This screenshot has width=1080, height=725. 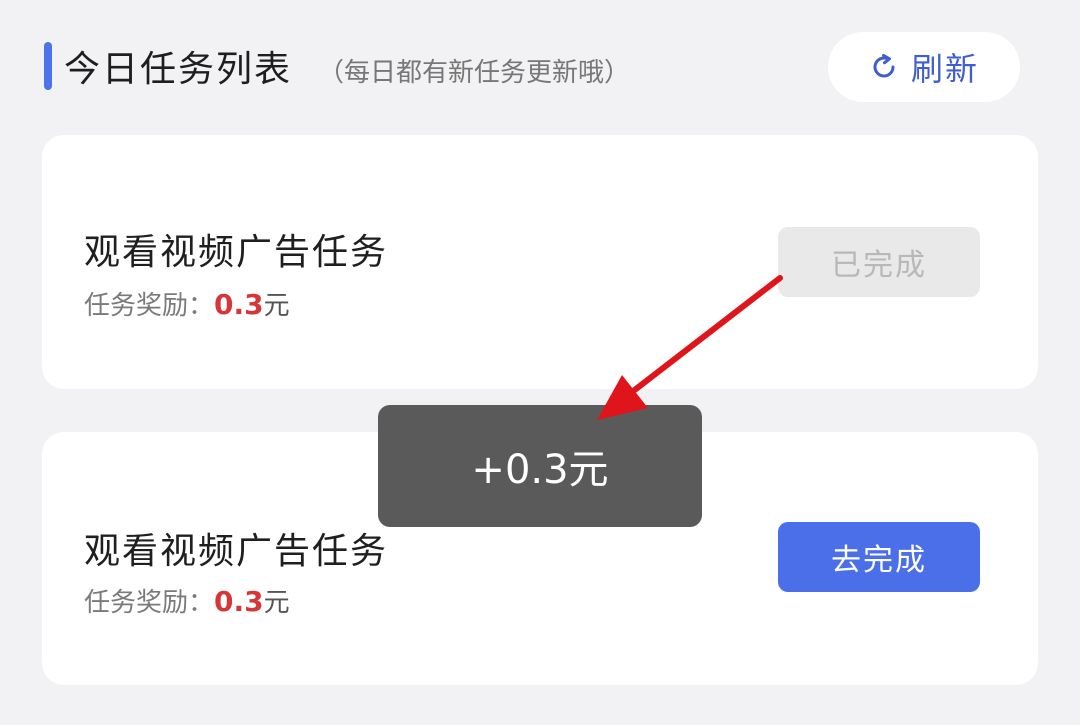 I want to click on refresh-label: 刷新, so click(x=944, y=69).